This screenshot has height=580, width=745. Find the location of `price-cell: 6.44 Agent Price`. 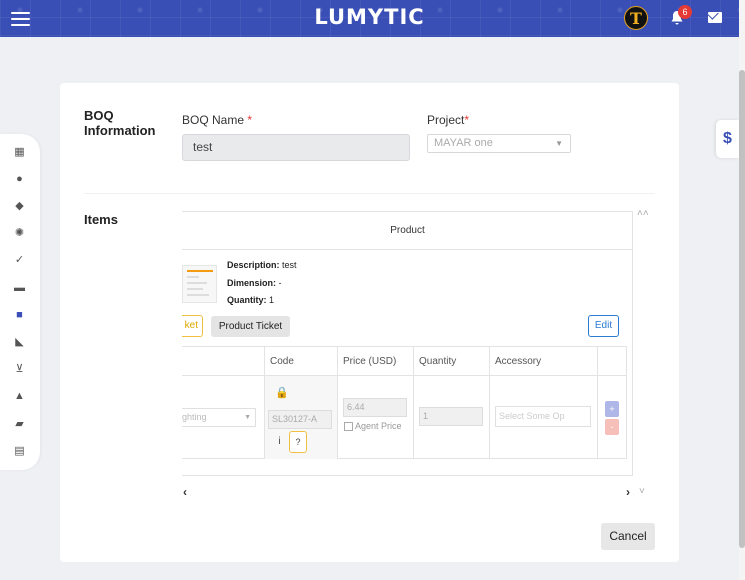

price-cell: 6.44 Agent Price is located at coordinates (376, 417).